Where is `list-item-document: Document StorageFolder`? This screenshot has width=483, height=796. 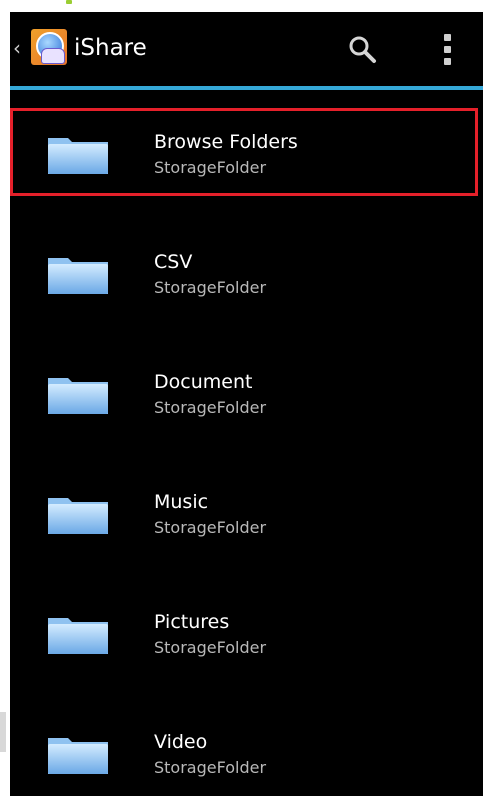 list-item-document: Document StorageFolder is located at coordinates (246, 408).